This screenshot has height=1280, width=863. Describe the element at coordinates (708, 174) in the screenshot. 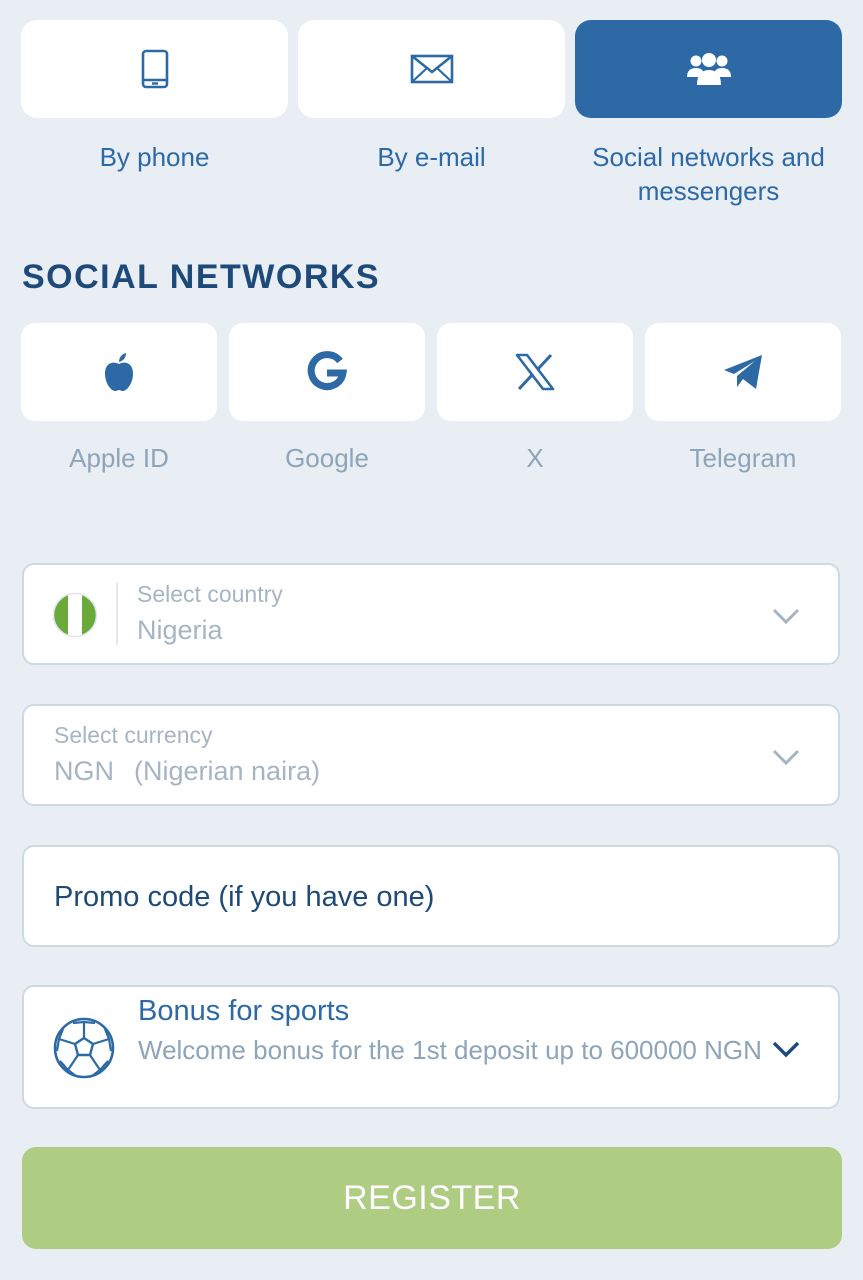

I see `method-label-social: Social networks and messengers` at that location.